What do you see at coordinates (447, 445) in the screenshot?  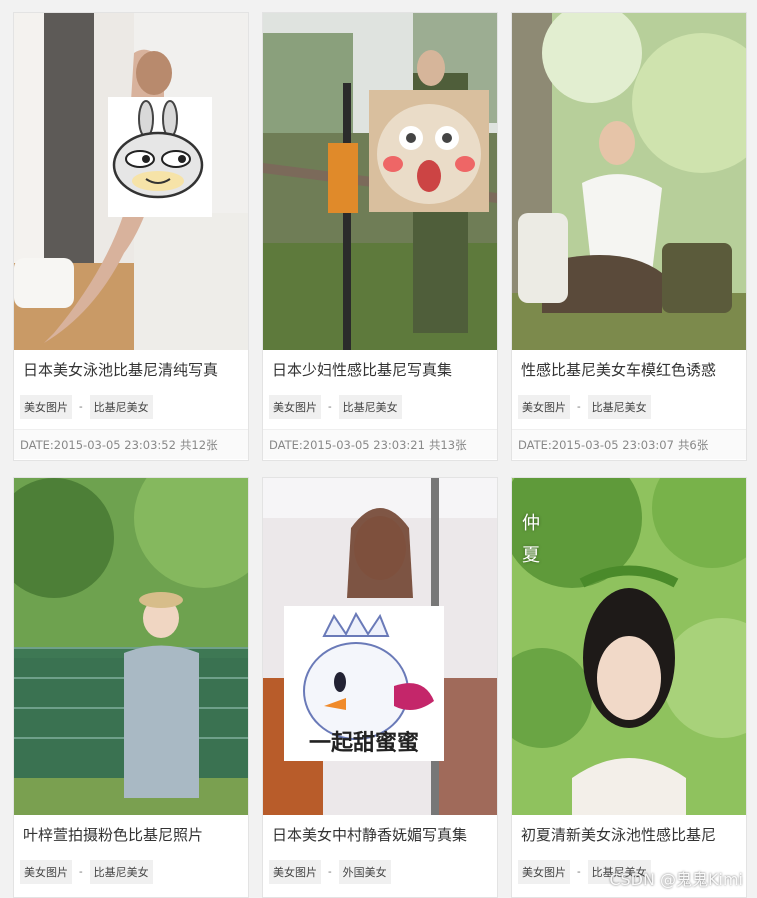 I see `photo-count: 共13张` at bounding box center [447, 445].